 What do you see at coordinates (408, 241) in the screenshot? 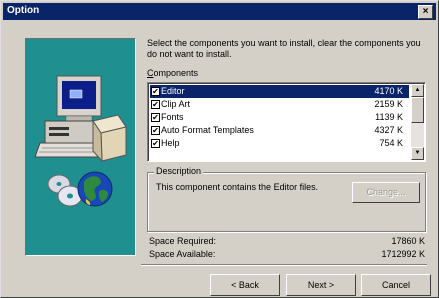
I see `space-required-value: 17860 K` at bounding box center [408, 241].